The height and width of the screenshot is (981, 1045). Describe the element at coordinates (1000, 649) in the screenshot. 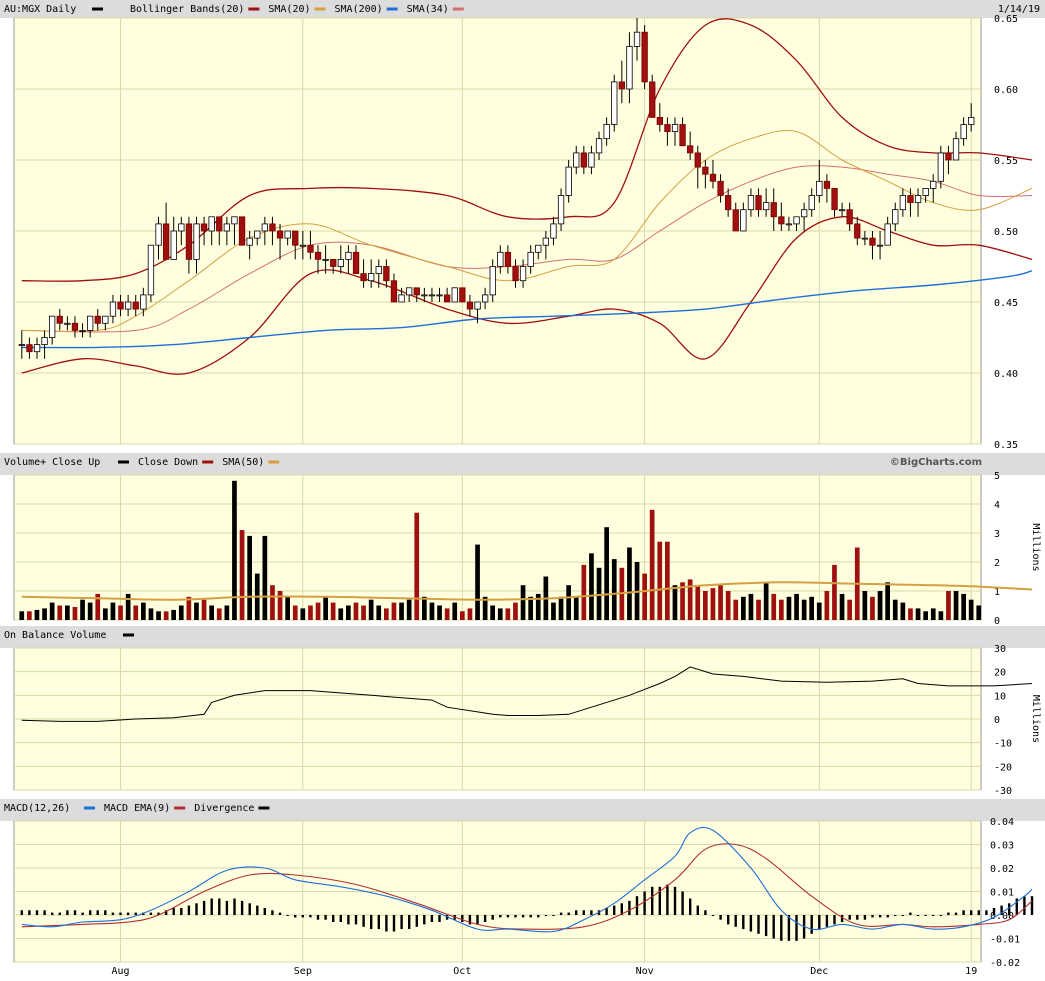

I see `y-tick-label-obv: 30` at that location.